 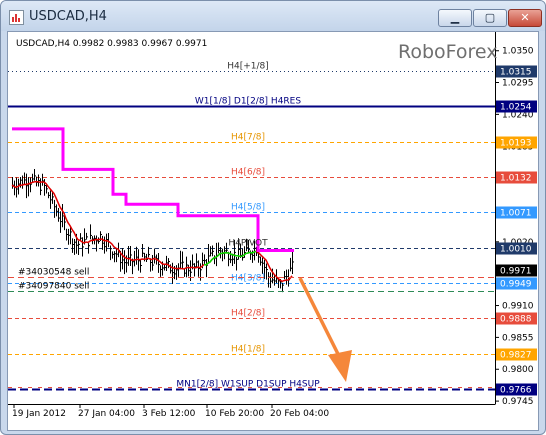 What do you see at coordinates (518, 402) in the screenshot?
I see `price-tick-label: 0.9745` at bounding box center [518, 402].